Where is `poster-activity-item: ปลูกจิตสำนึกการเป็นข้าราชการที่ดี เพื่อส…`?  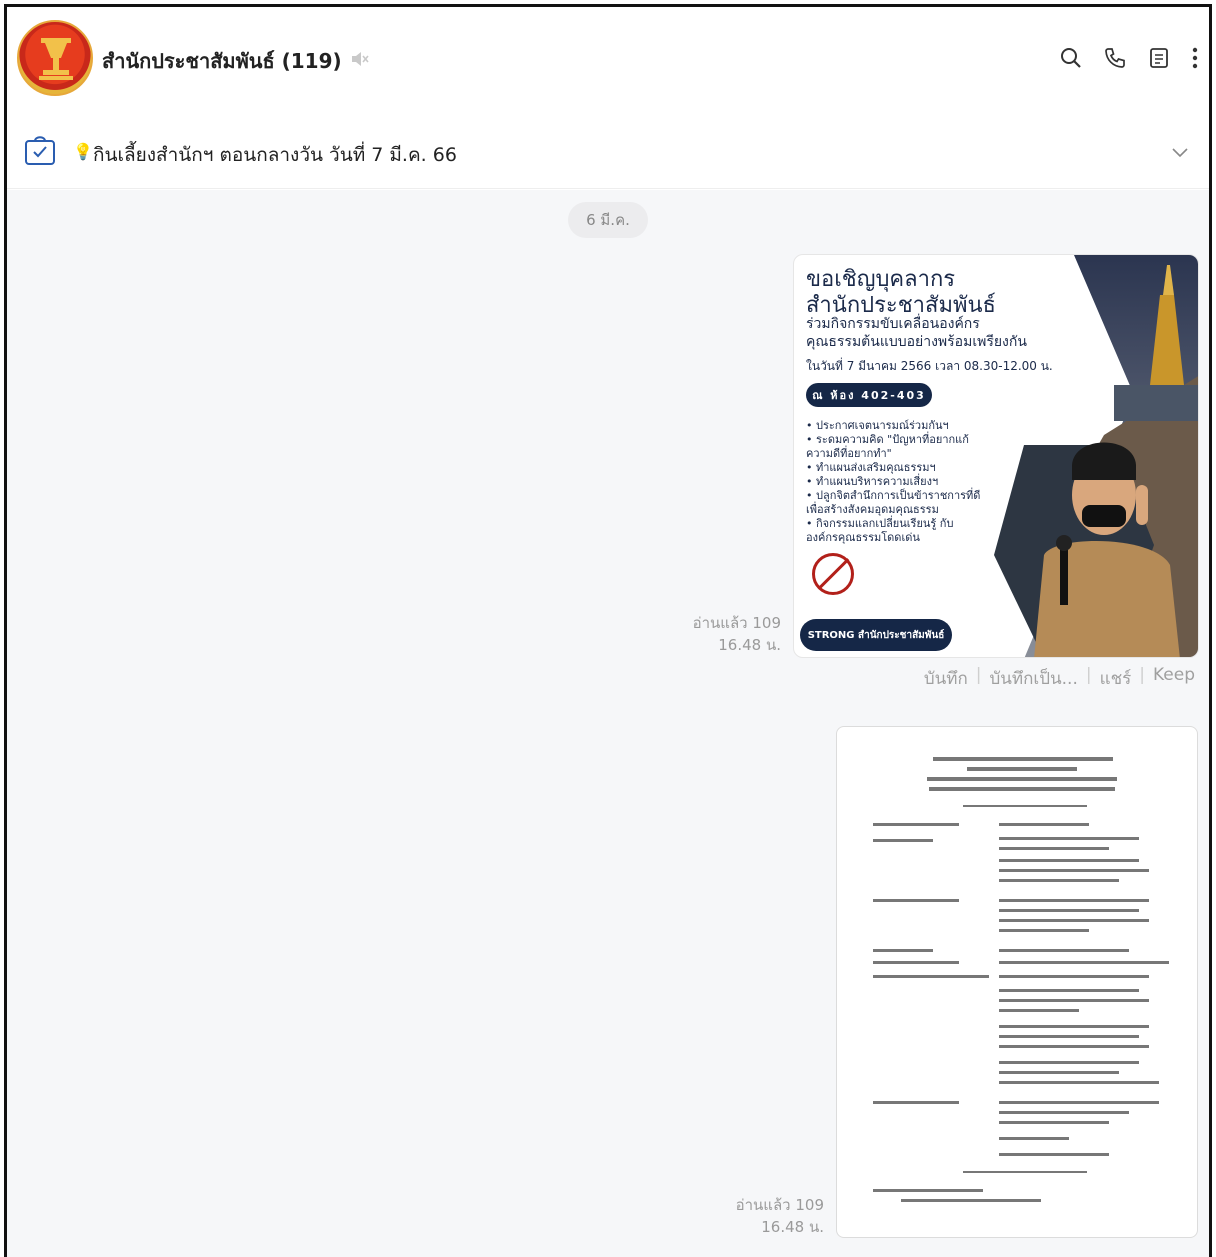 poster-activity-item: ปลูกจิตสำนึกการเป็นข้าราชการที่ดี เพื่อส… is located at coordinates (895, 503).